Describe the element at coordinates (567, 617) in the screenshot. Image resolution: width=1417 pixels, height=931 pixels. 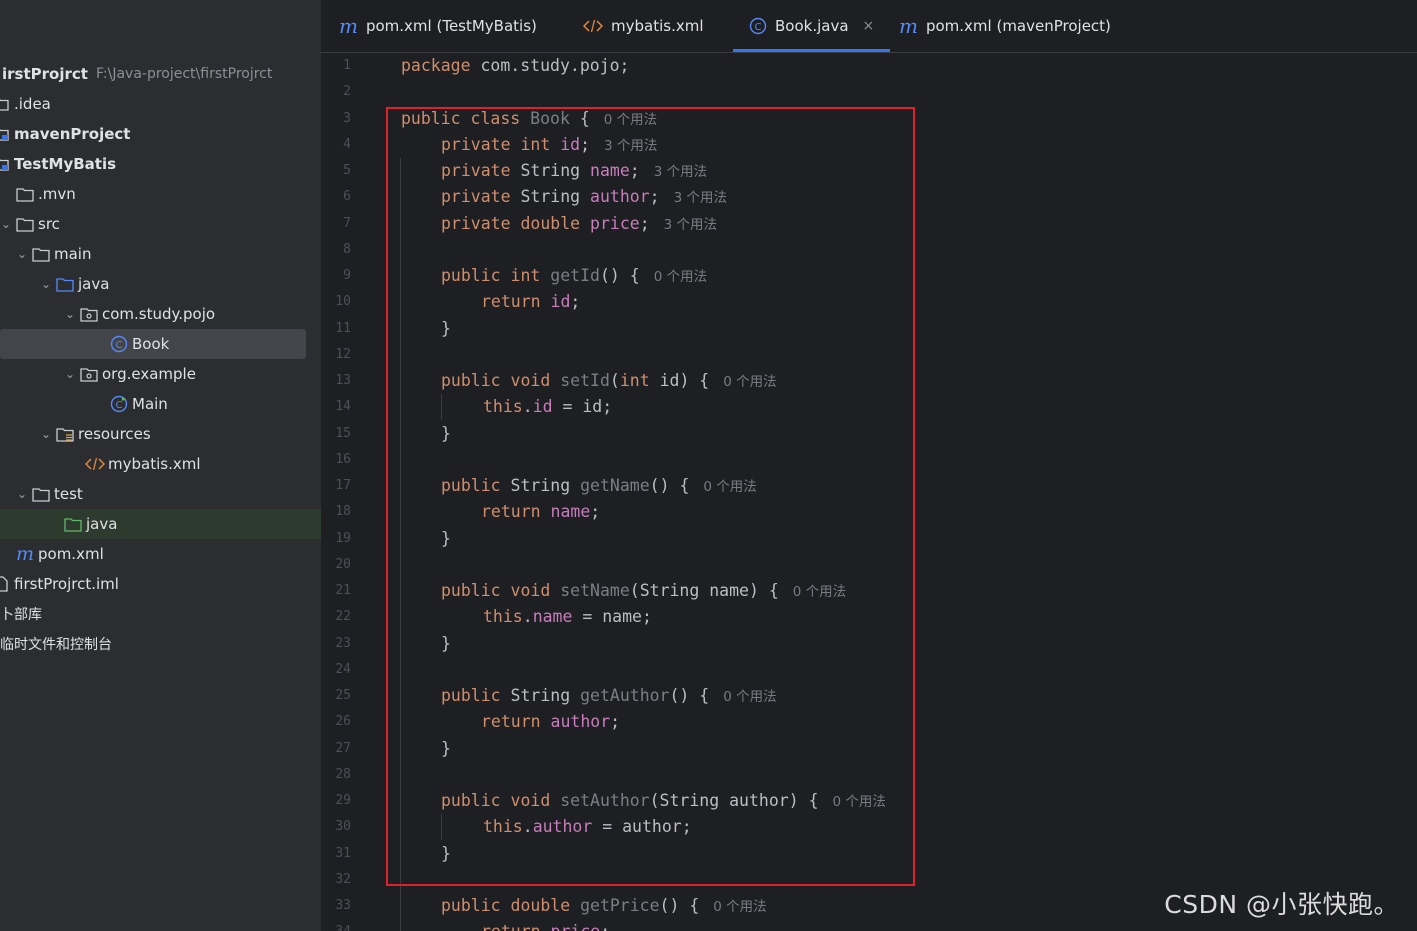
I see `code-line-22: this.name = name;` at that location.